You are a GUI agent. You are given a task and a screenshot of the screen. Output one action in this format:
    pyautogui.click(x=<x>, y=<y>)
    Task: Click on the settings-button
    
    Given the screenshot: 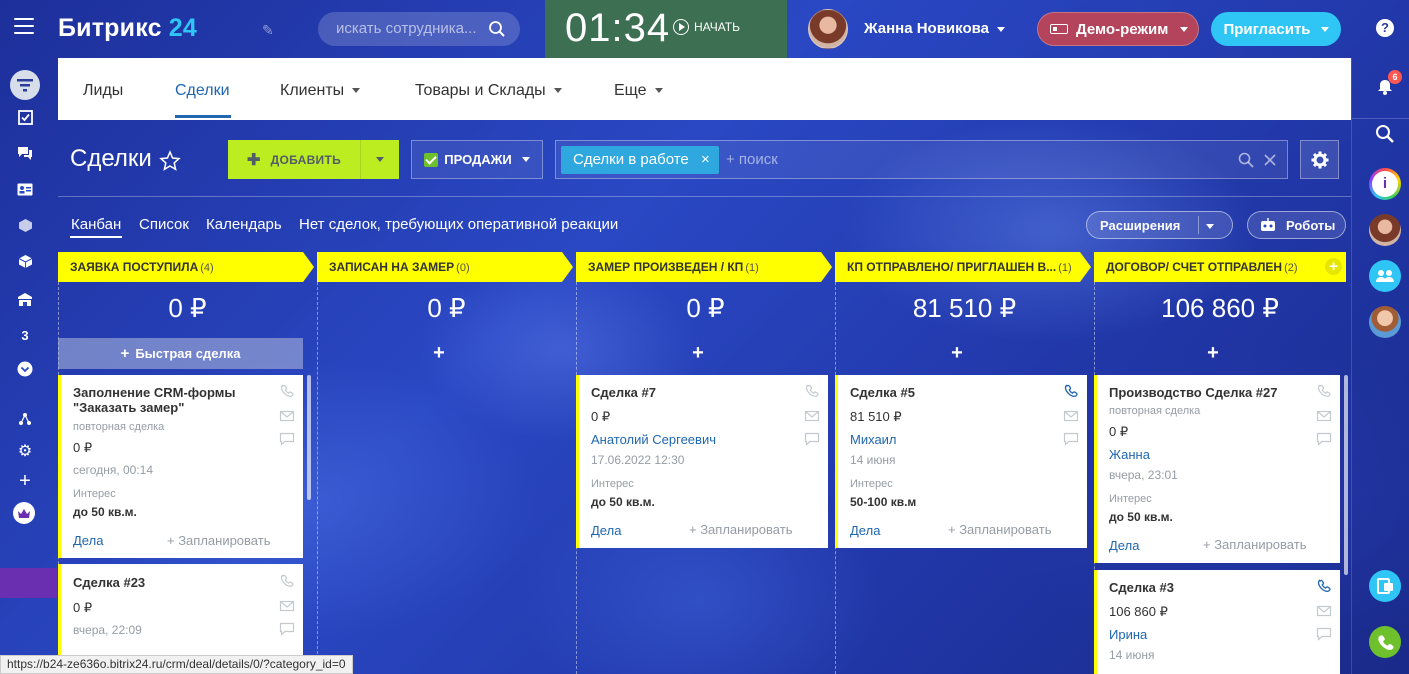 What is the action you would take?
    pyautogui.click(x=1319, y=159)
    